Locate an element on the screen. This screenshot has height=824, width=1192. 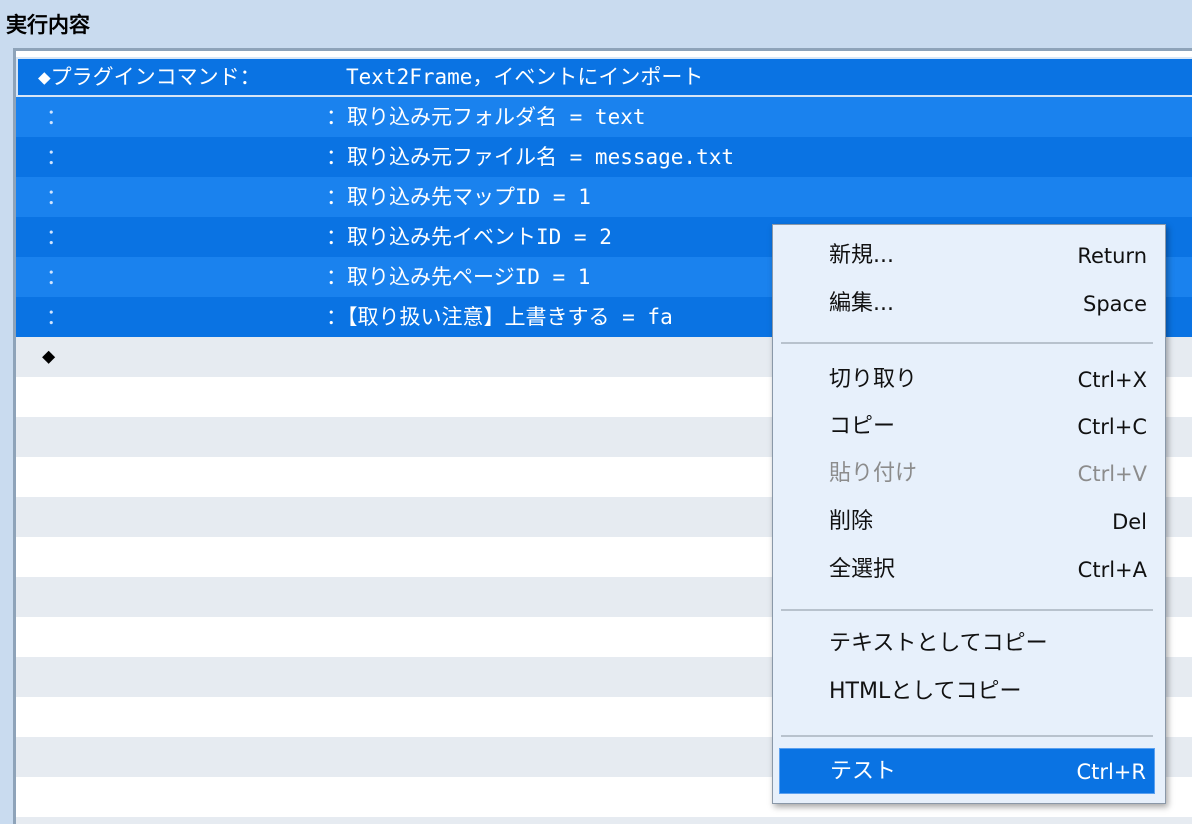
command-row: ◆プラグインコマンド： Text2Frame，イベントにインポート is located at coordinates (604, 77).